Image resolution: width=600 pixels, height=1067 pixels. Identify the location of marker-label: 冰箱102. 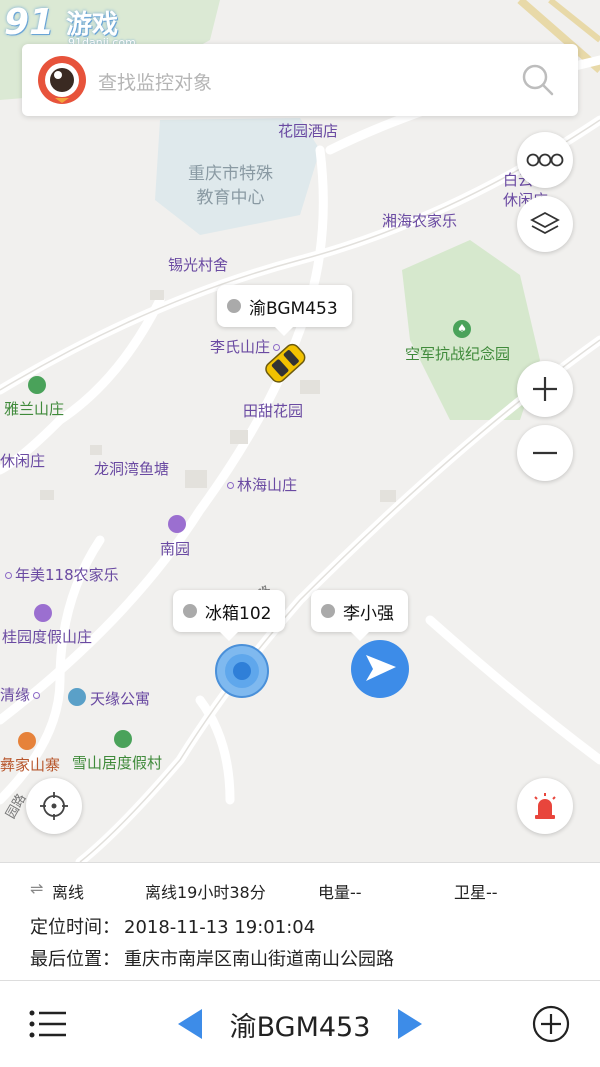
(238, 613).